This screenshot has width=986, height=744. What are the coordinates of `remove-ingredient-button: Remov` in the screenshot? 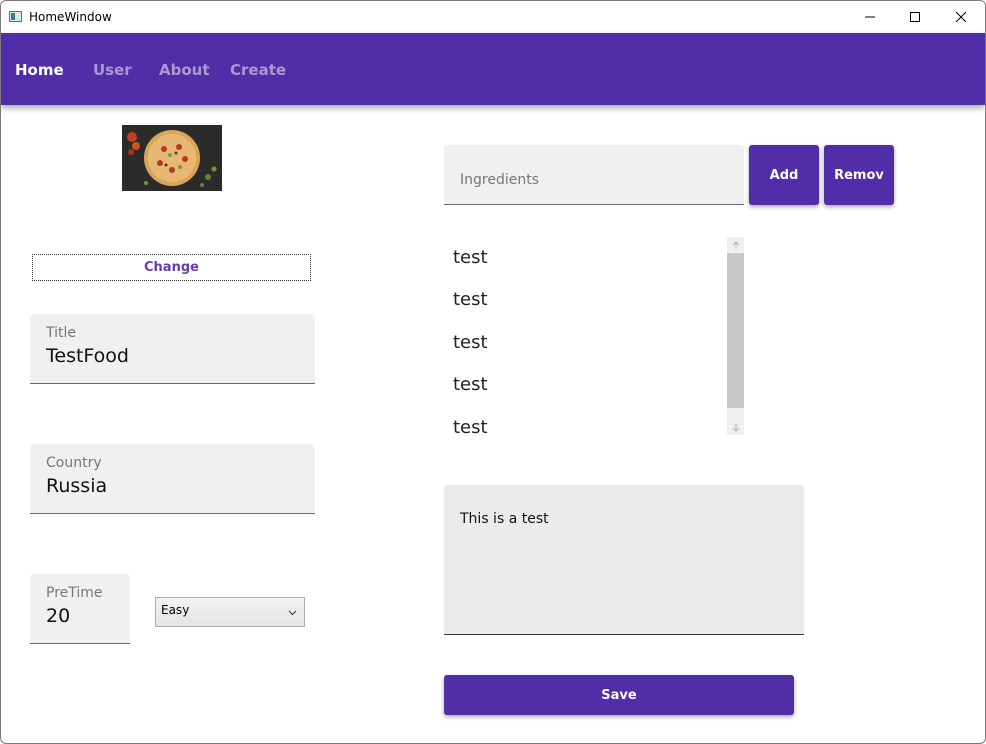 It's located at (859, 175).